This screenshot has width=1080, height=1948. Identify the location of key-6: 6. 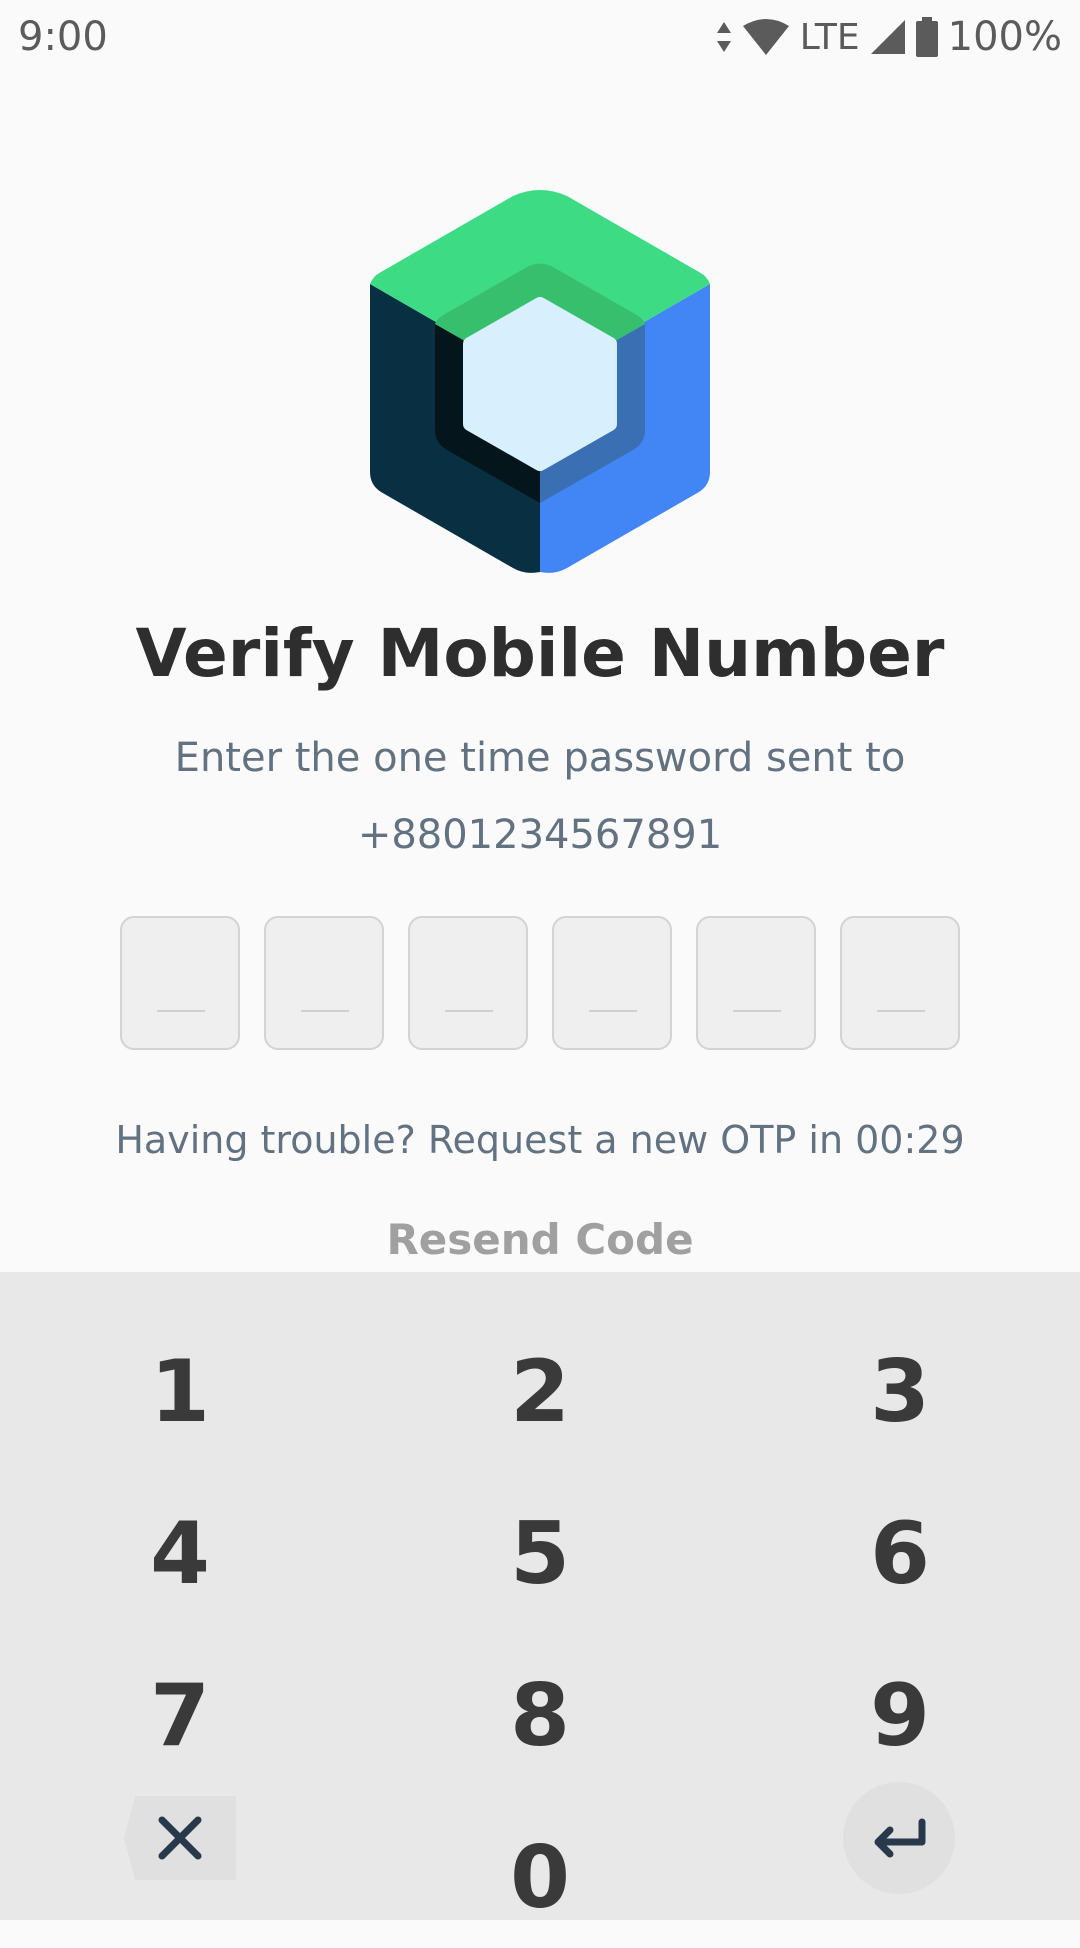
(900, 1554).